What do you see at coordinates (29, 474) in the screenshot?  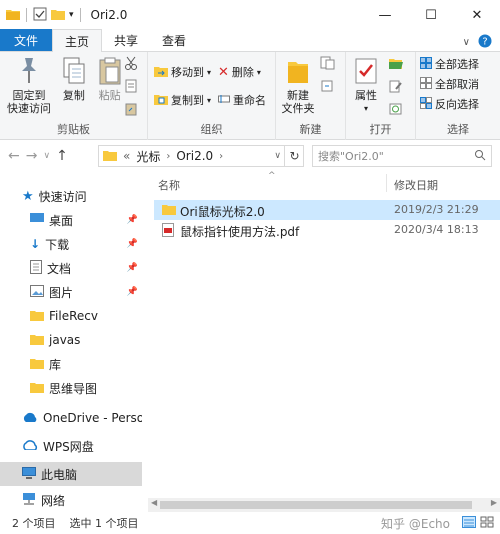 I see `computer-icon` at bounding box center [29, 474].